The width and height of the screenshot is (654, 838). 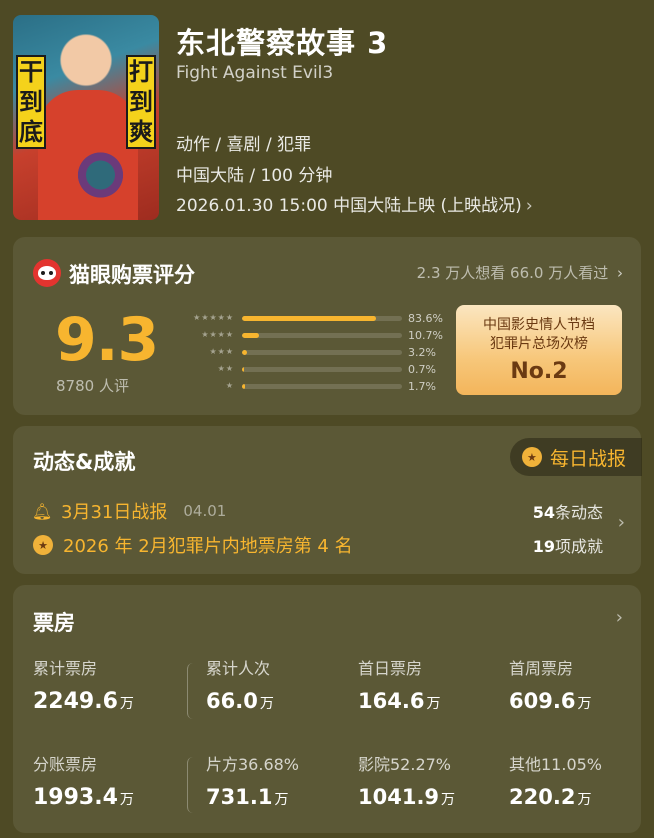 I want to click on poster-pattern, so click(x=100, y=175).